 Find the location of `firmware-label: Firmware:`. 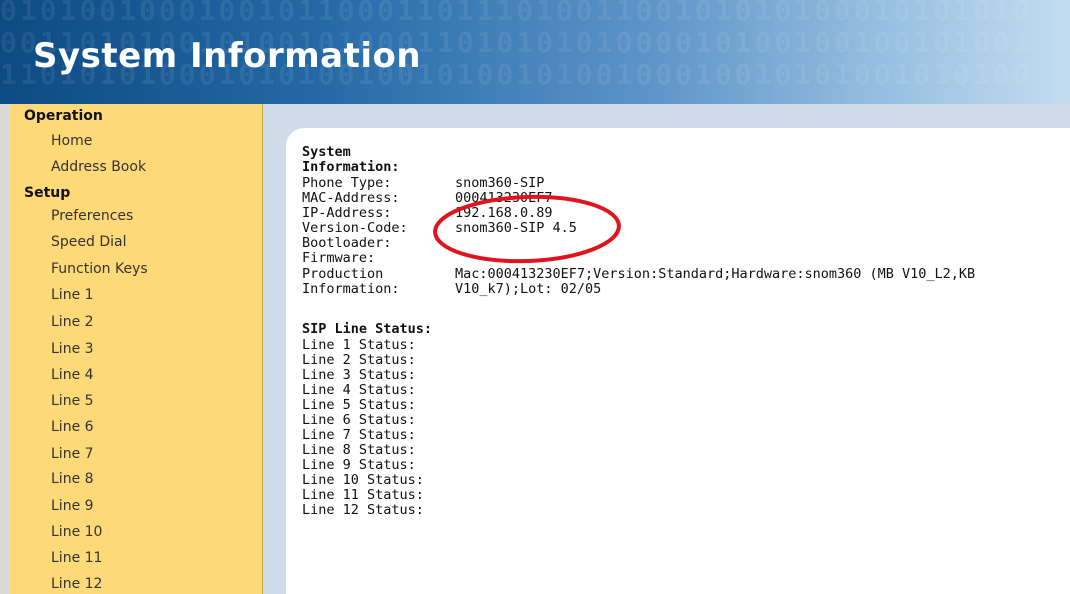

firmware-label: Firmware: is located at coordinates (339, 258).